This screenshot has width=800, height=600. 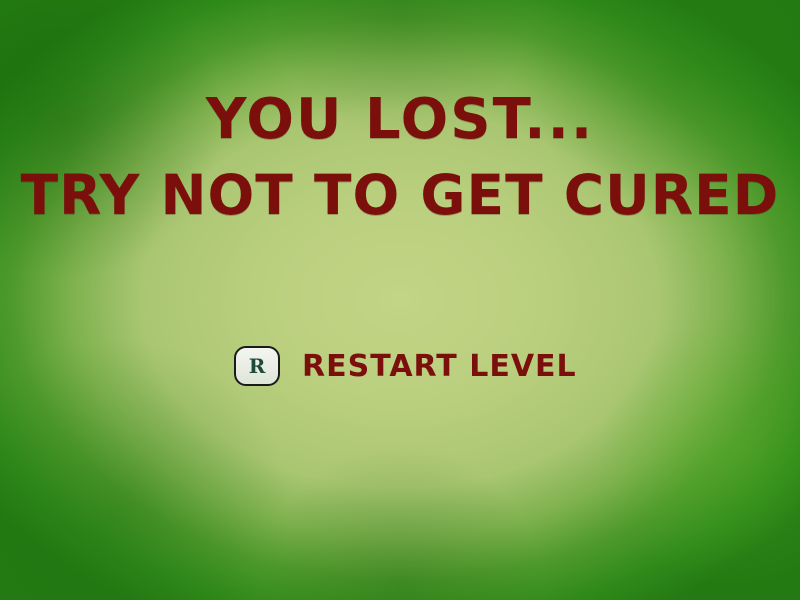 I want to click on key-badge-letter: R, so click(x=257, y=366).